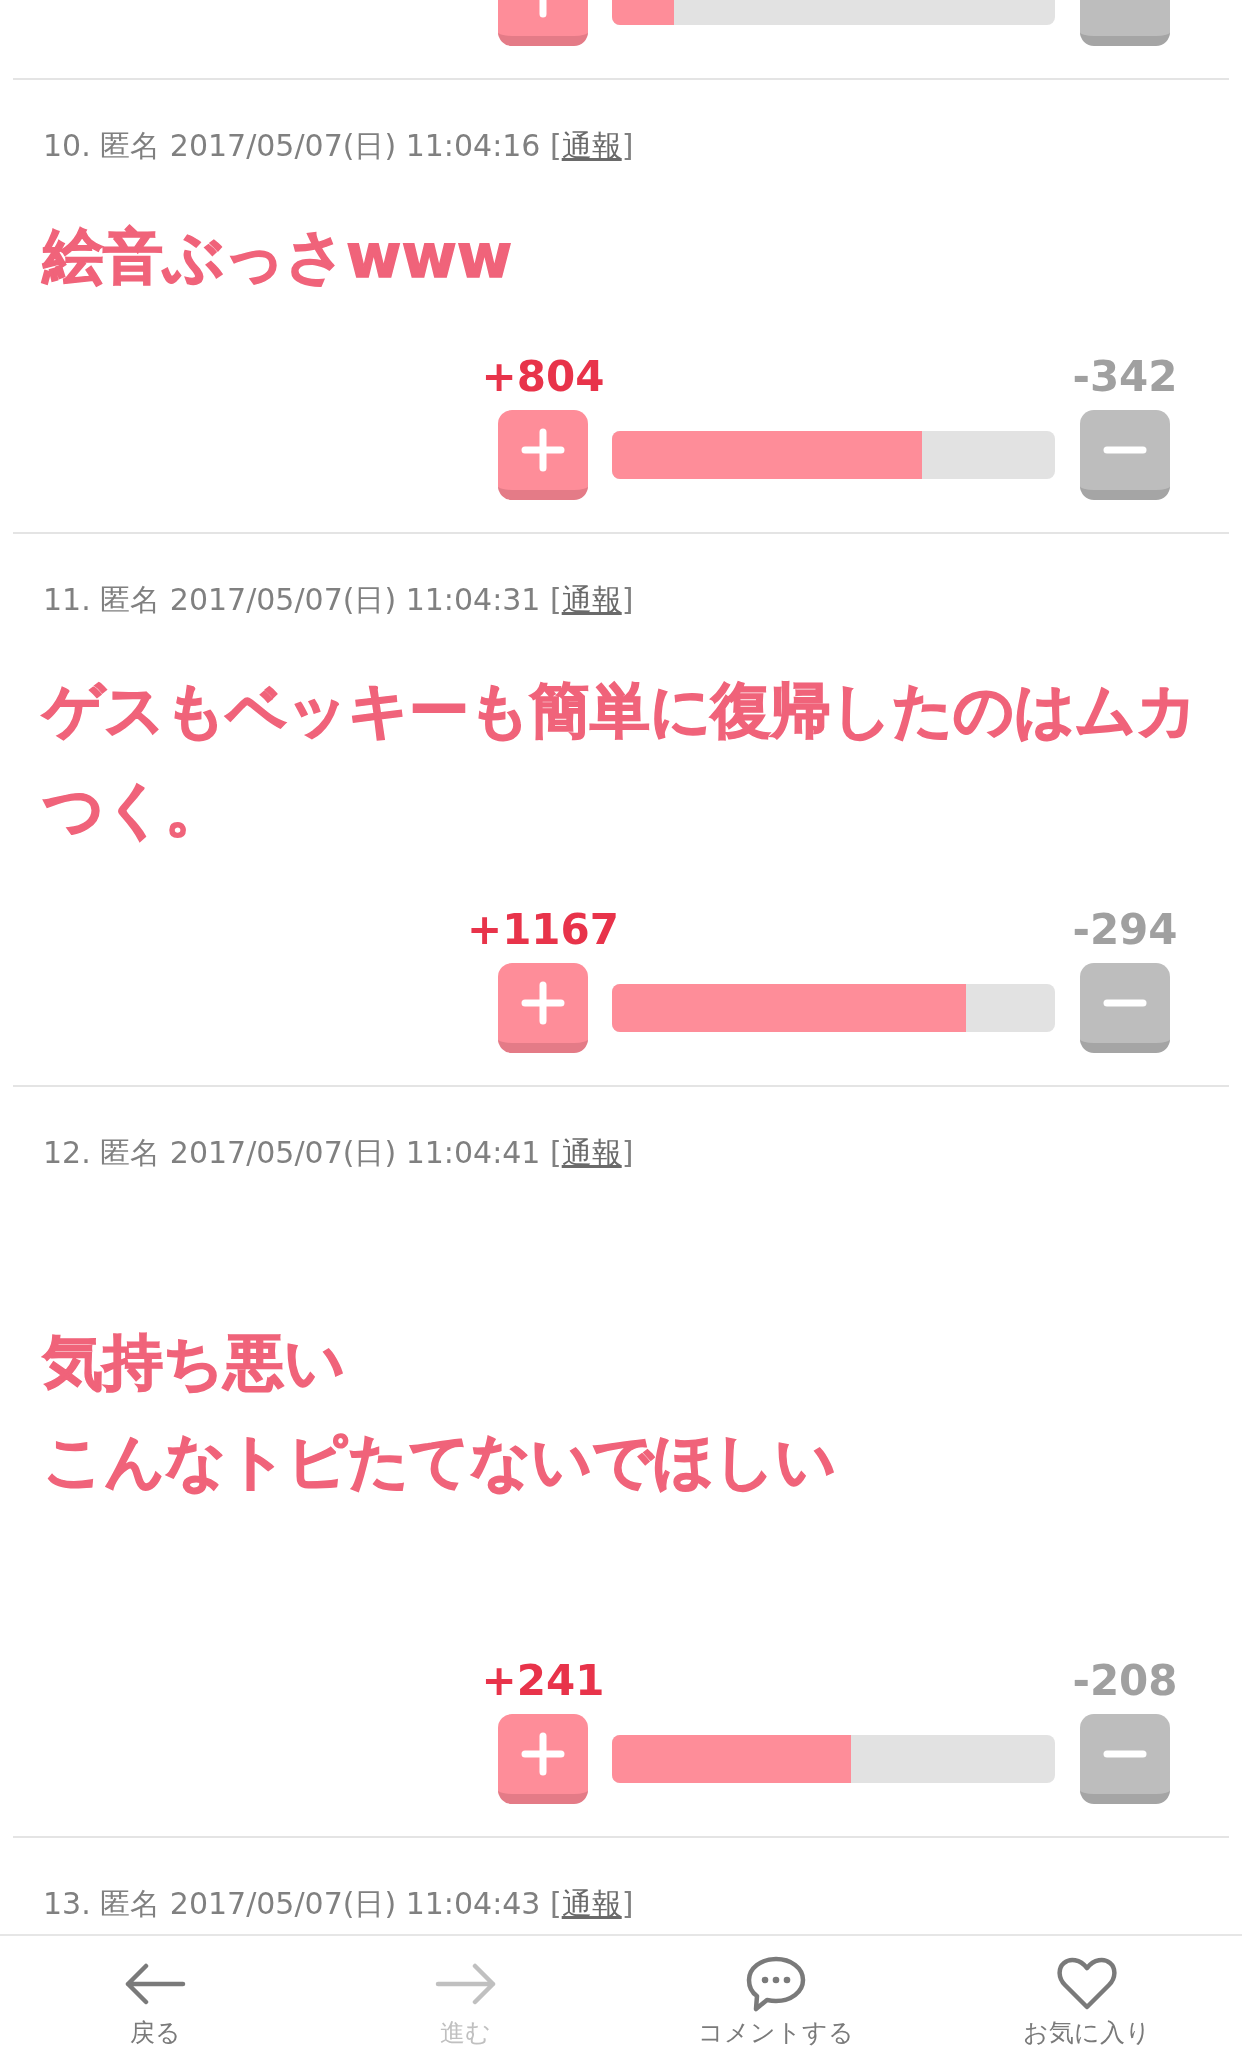 This screenshot has width=1242, height=2051. Describe the element at coordinates (620, 760) in the screenshot. I see `comment-text: ゲスもベッキーも簡単に復帰したのはムカつく。` at that location.